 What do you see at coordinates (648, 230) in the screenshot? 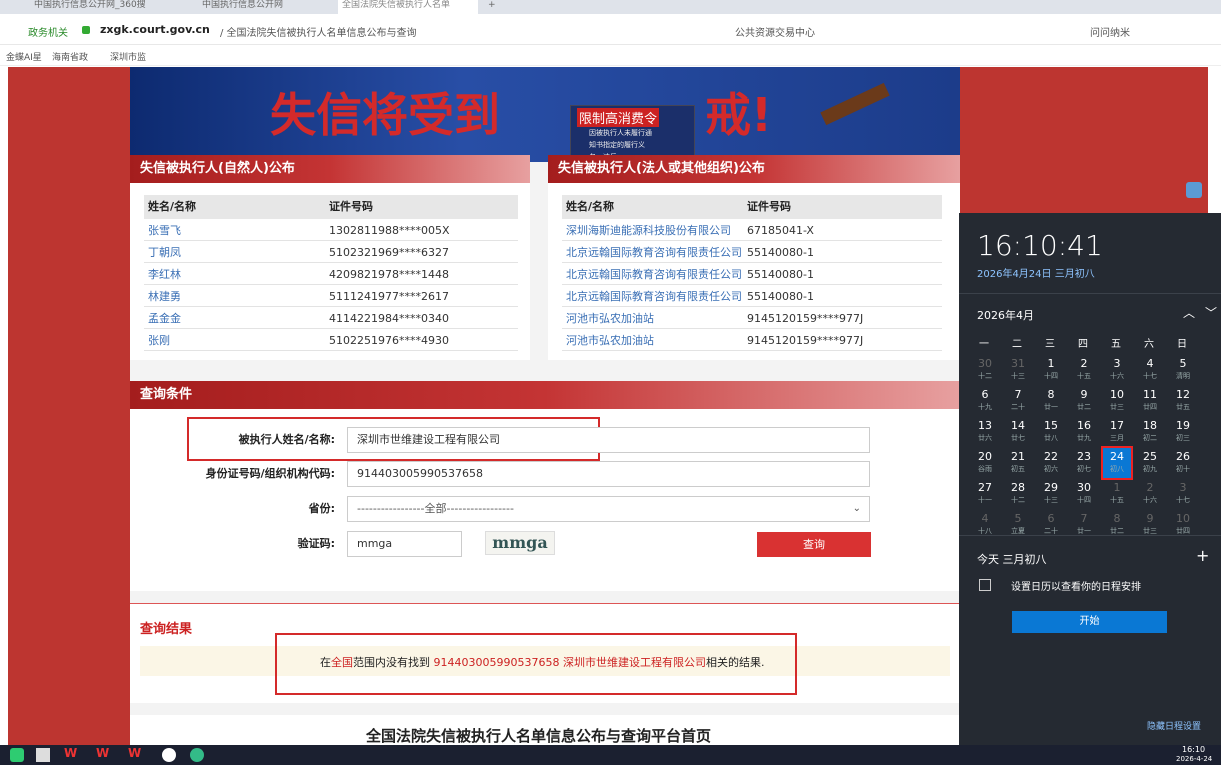
I see `row-name-link: 深圳海斯迪能源科技股份有限公司` at bounding box center [648, 230].